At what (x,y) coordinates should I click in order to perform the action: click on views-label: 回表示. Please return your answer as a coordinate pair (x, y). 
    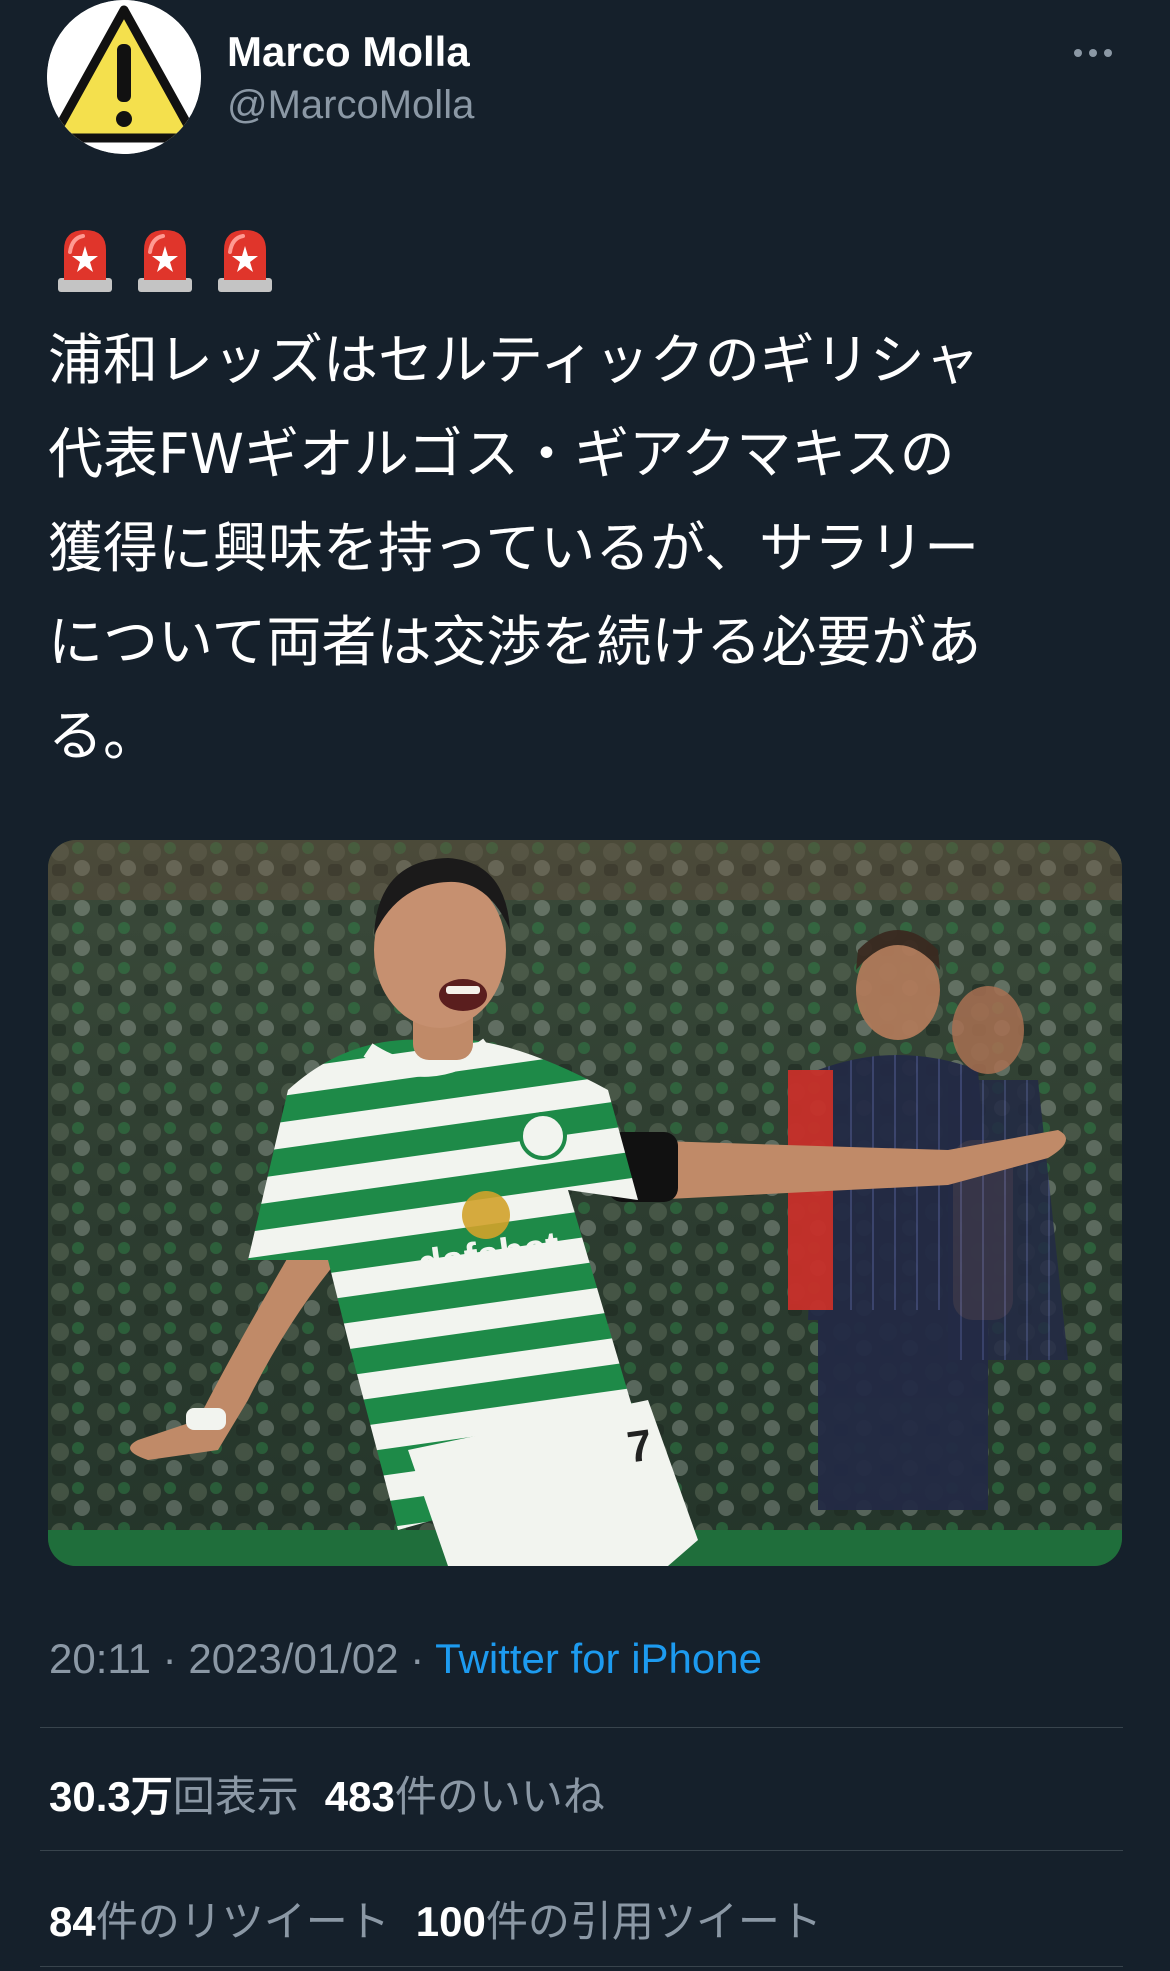
    Looking at the image, I should click on (235, 1796).